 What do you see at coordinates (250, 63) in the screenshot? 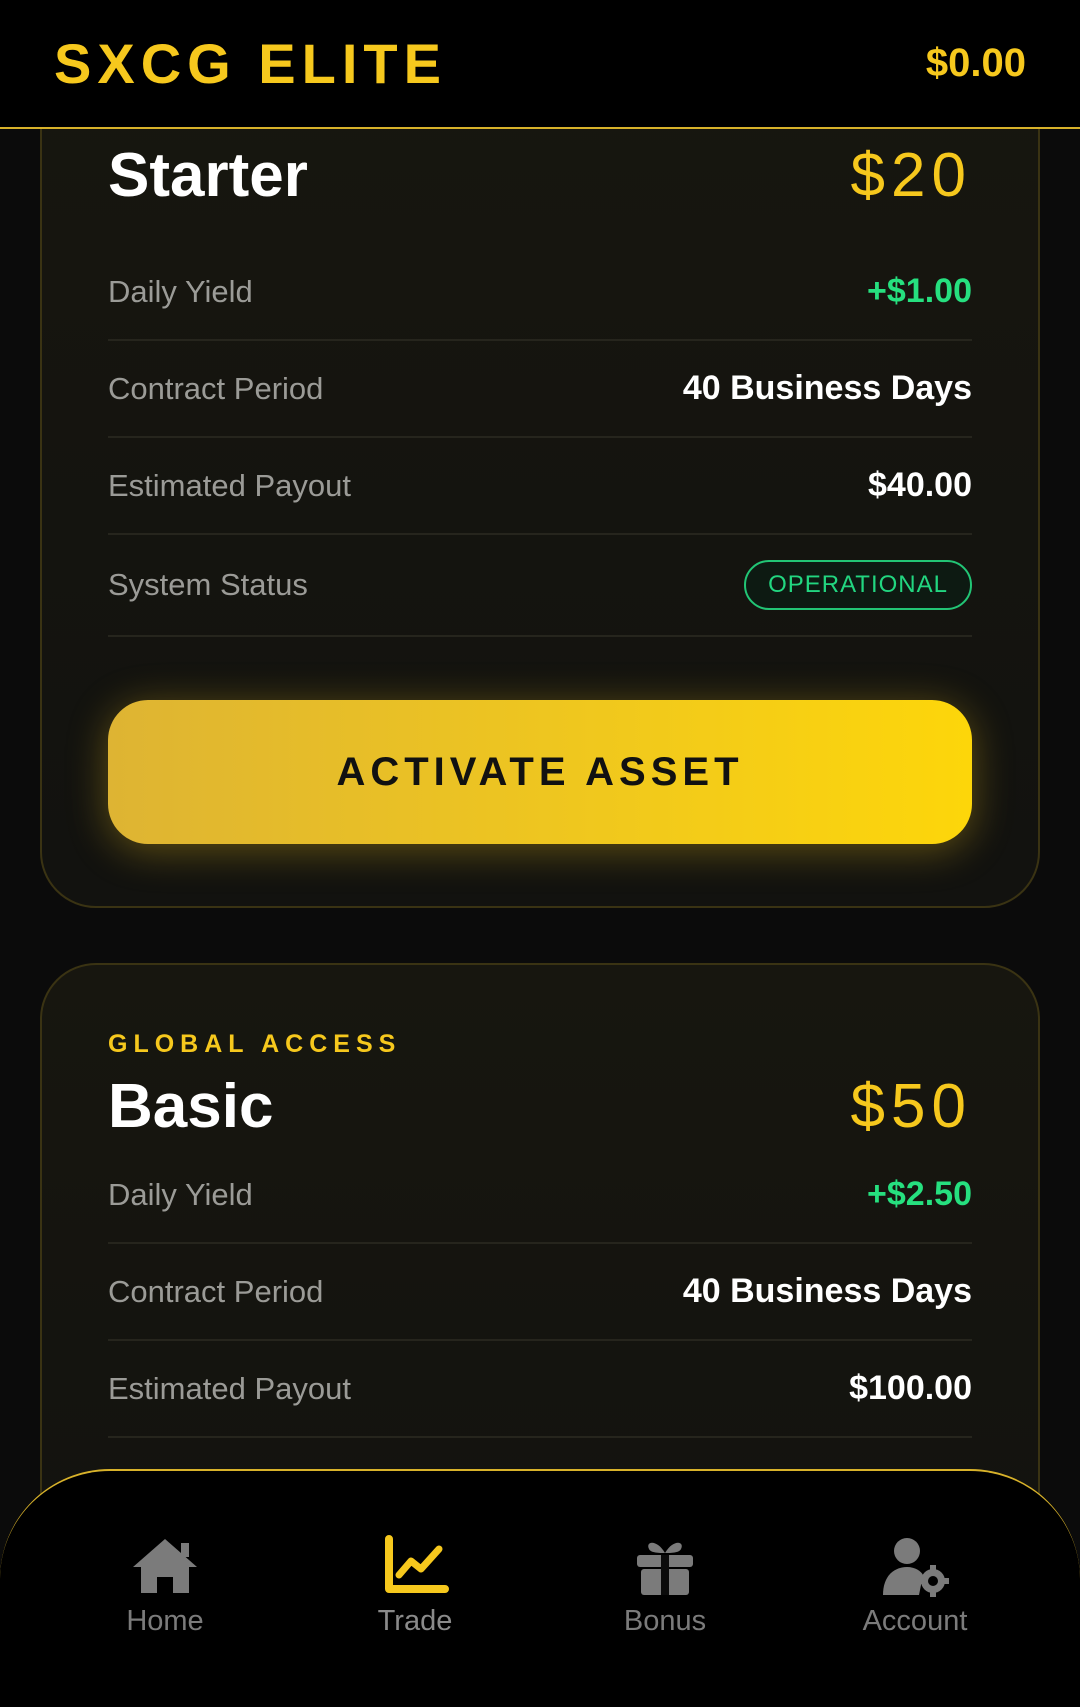
I see `brand-logo-text: SXCG ELITE` at bounding box center [250, 63].